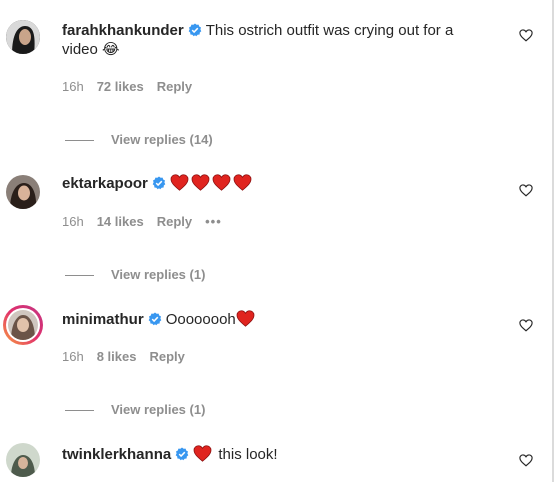  Describe the element at coordinates (329, 30) in the screenshot. I see `comment-text: This ostrich outfit was crying out for a` at that location.